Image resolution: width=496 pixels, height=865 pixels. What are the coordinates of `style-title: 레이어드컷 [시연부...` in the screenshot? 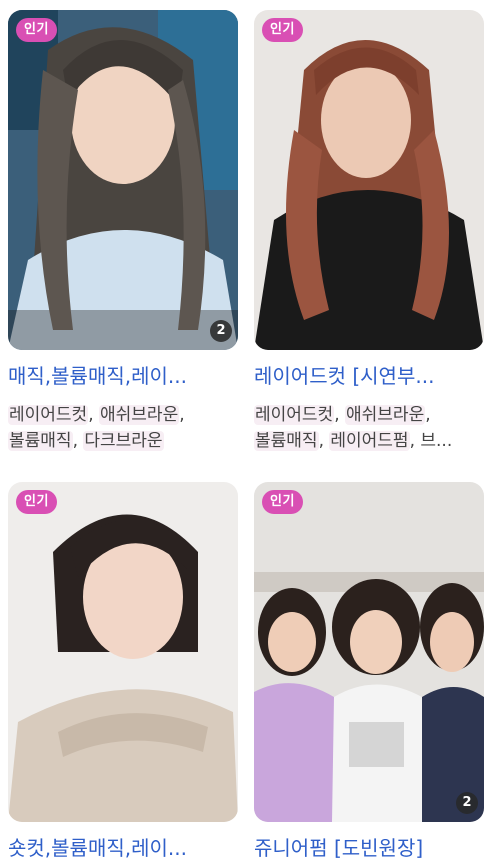 It's located at (369, 376).